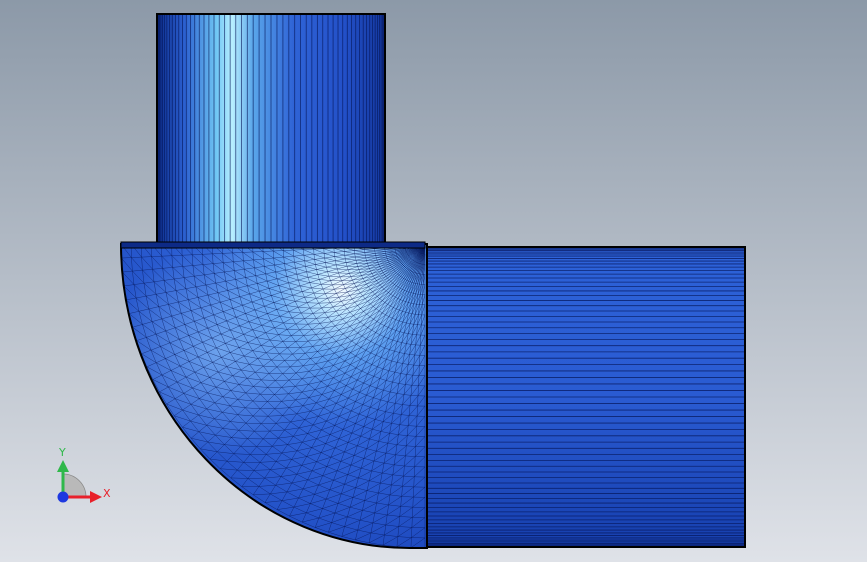  What do you see at coordinates (62, 452) in the screenshot?
I see `y-axis-label: Y` at bounding box center [62, 452].